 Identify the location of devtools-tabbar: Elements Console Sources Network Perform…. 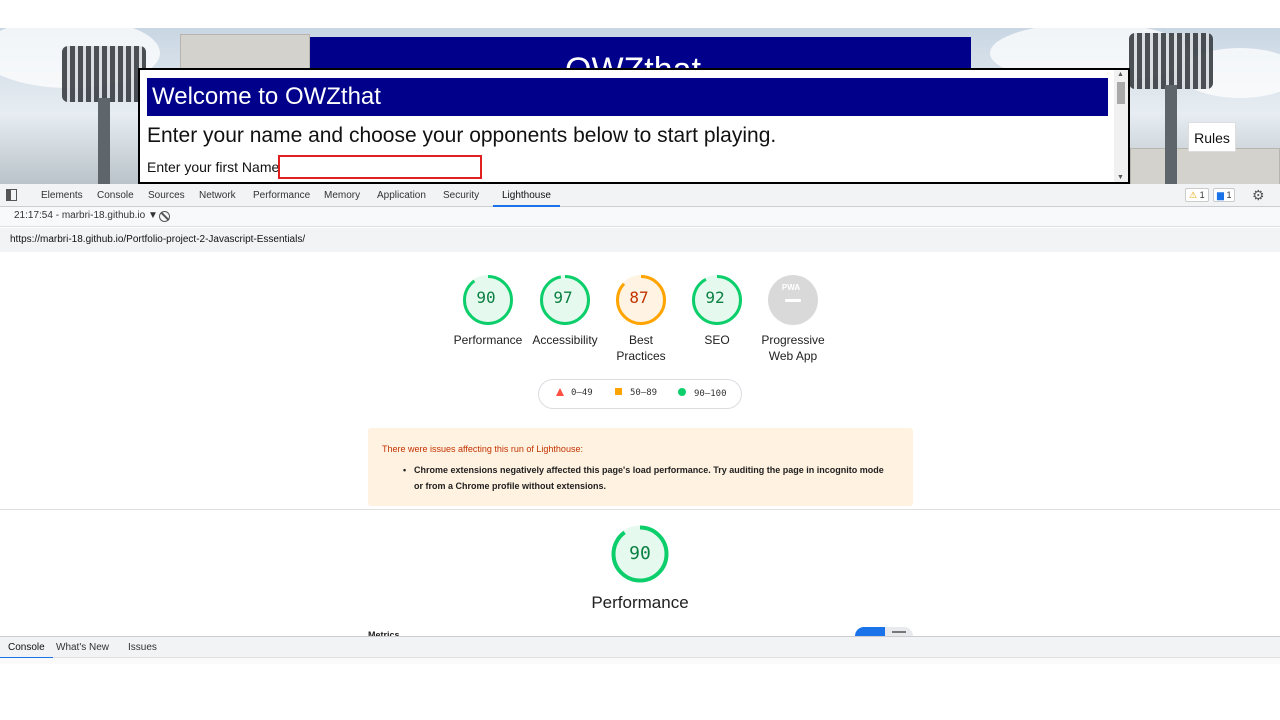
(640, 195).